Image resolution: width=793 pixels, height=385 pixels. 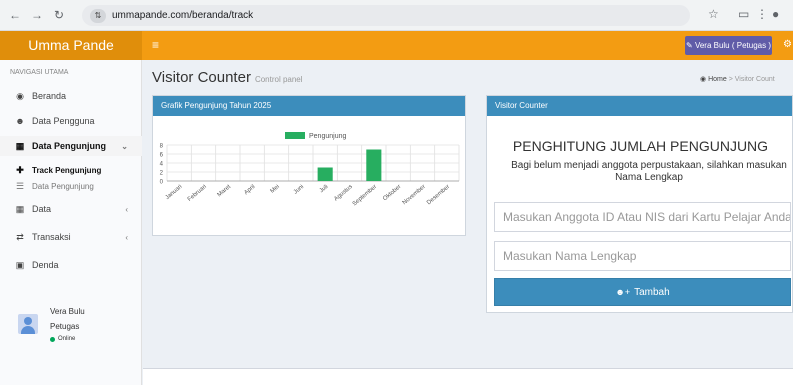 What do you see at coordinates (201, 77) in the screenshot?
I see `page-title-text: Visitor Counter` at bounding box center [201, 77].